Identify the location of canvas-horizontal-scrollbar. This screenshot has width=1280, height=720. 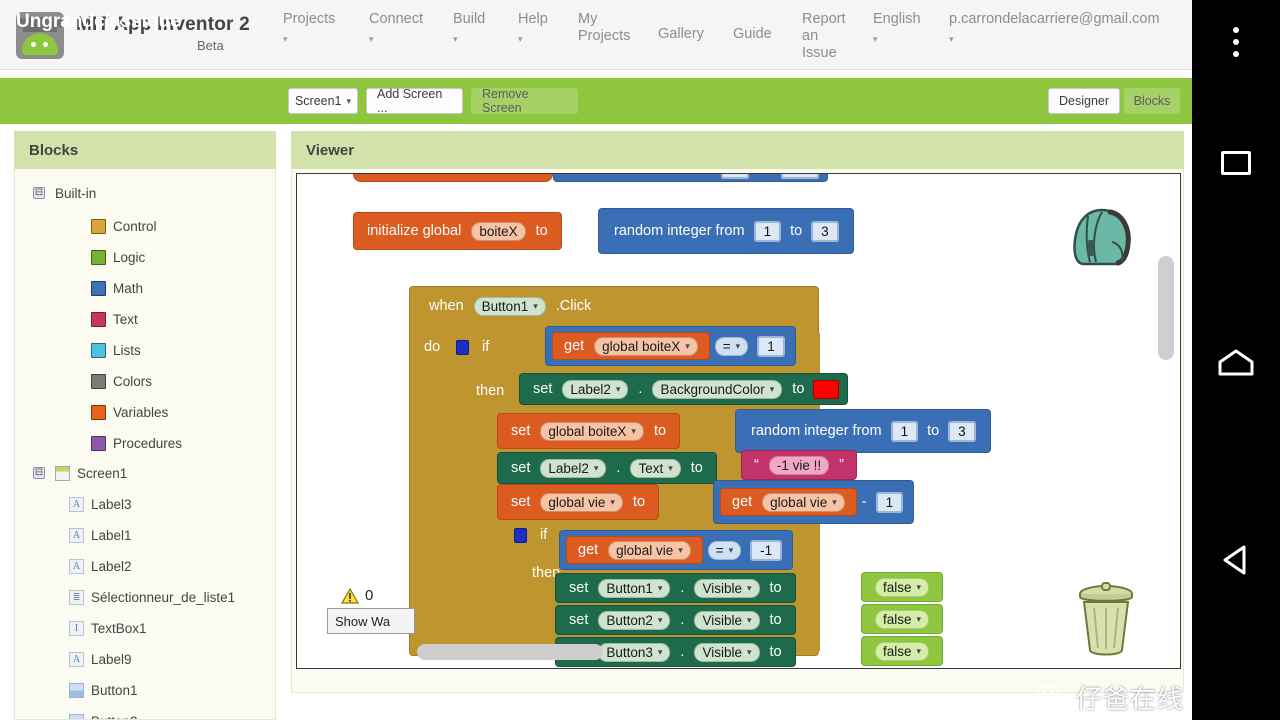
(510, 652).